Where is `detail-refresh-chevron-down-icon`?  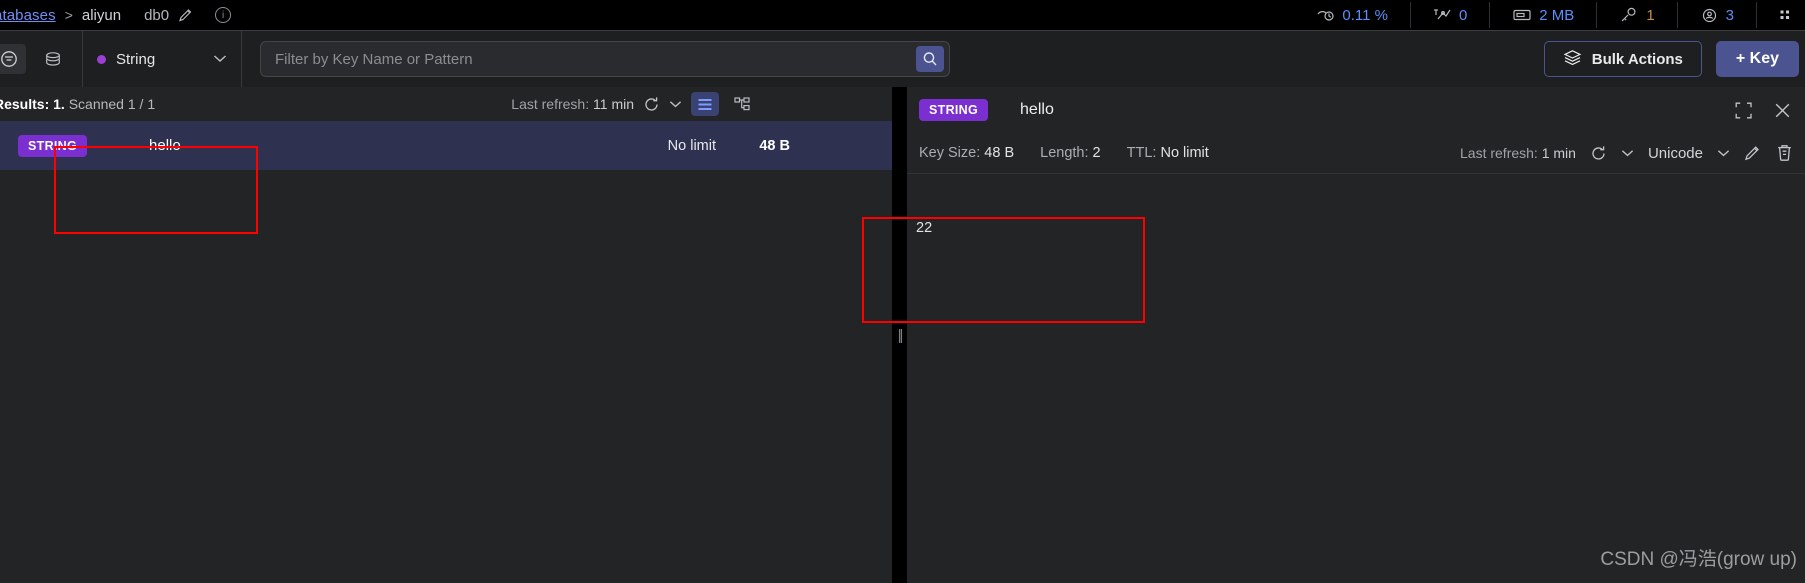 detail-refresh-chevron-down-icon is located at coordinates (1627, 153).